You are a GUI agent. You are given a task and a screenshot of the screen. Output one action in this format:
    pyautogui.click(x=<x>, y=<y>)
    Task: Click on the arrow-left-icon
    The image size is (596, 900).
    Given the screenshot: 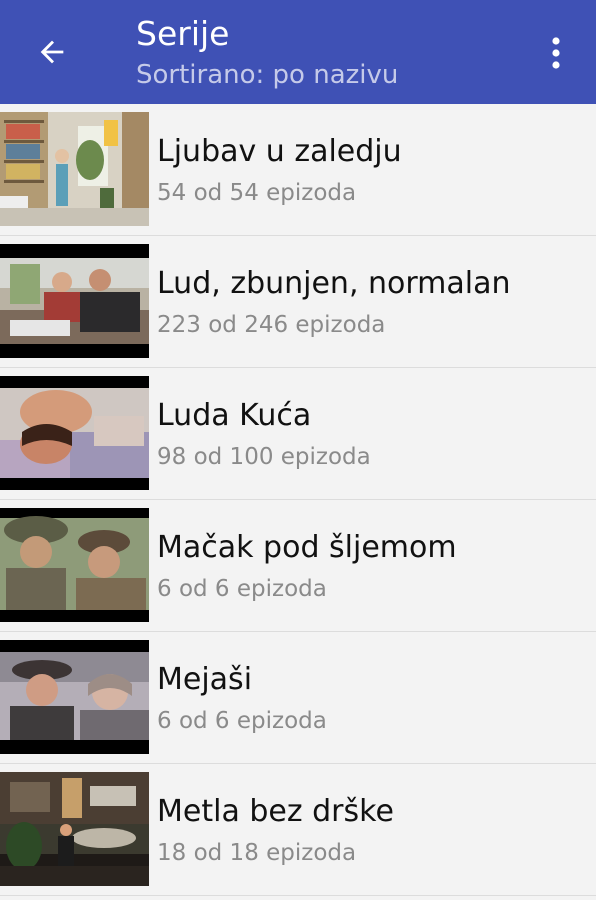 What is the action you would take?
    pyautogui.click(x=52, y=52)
    